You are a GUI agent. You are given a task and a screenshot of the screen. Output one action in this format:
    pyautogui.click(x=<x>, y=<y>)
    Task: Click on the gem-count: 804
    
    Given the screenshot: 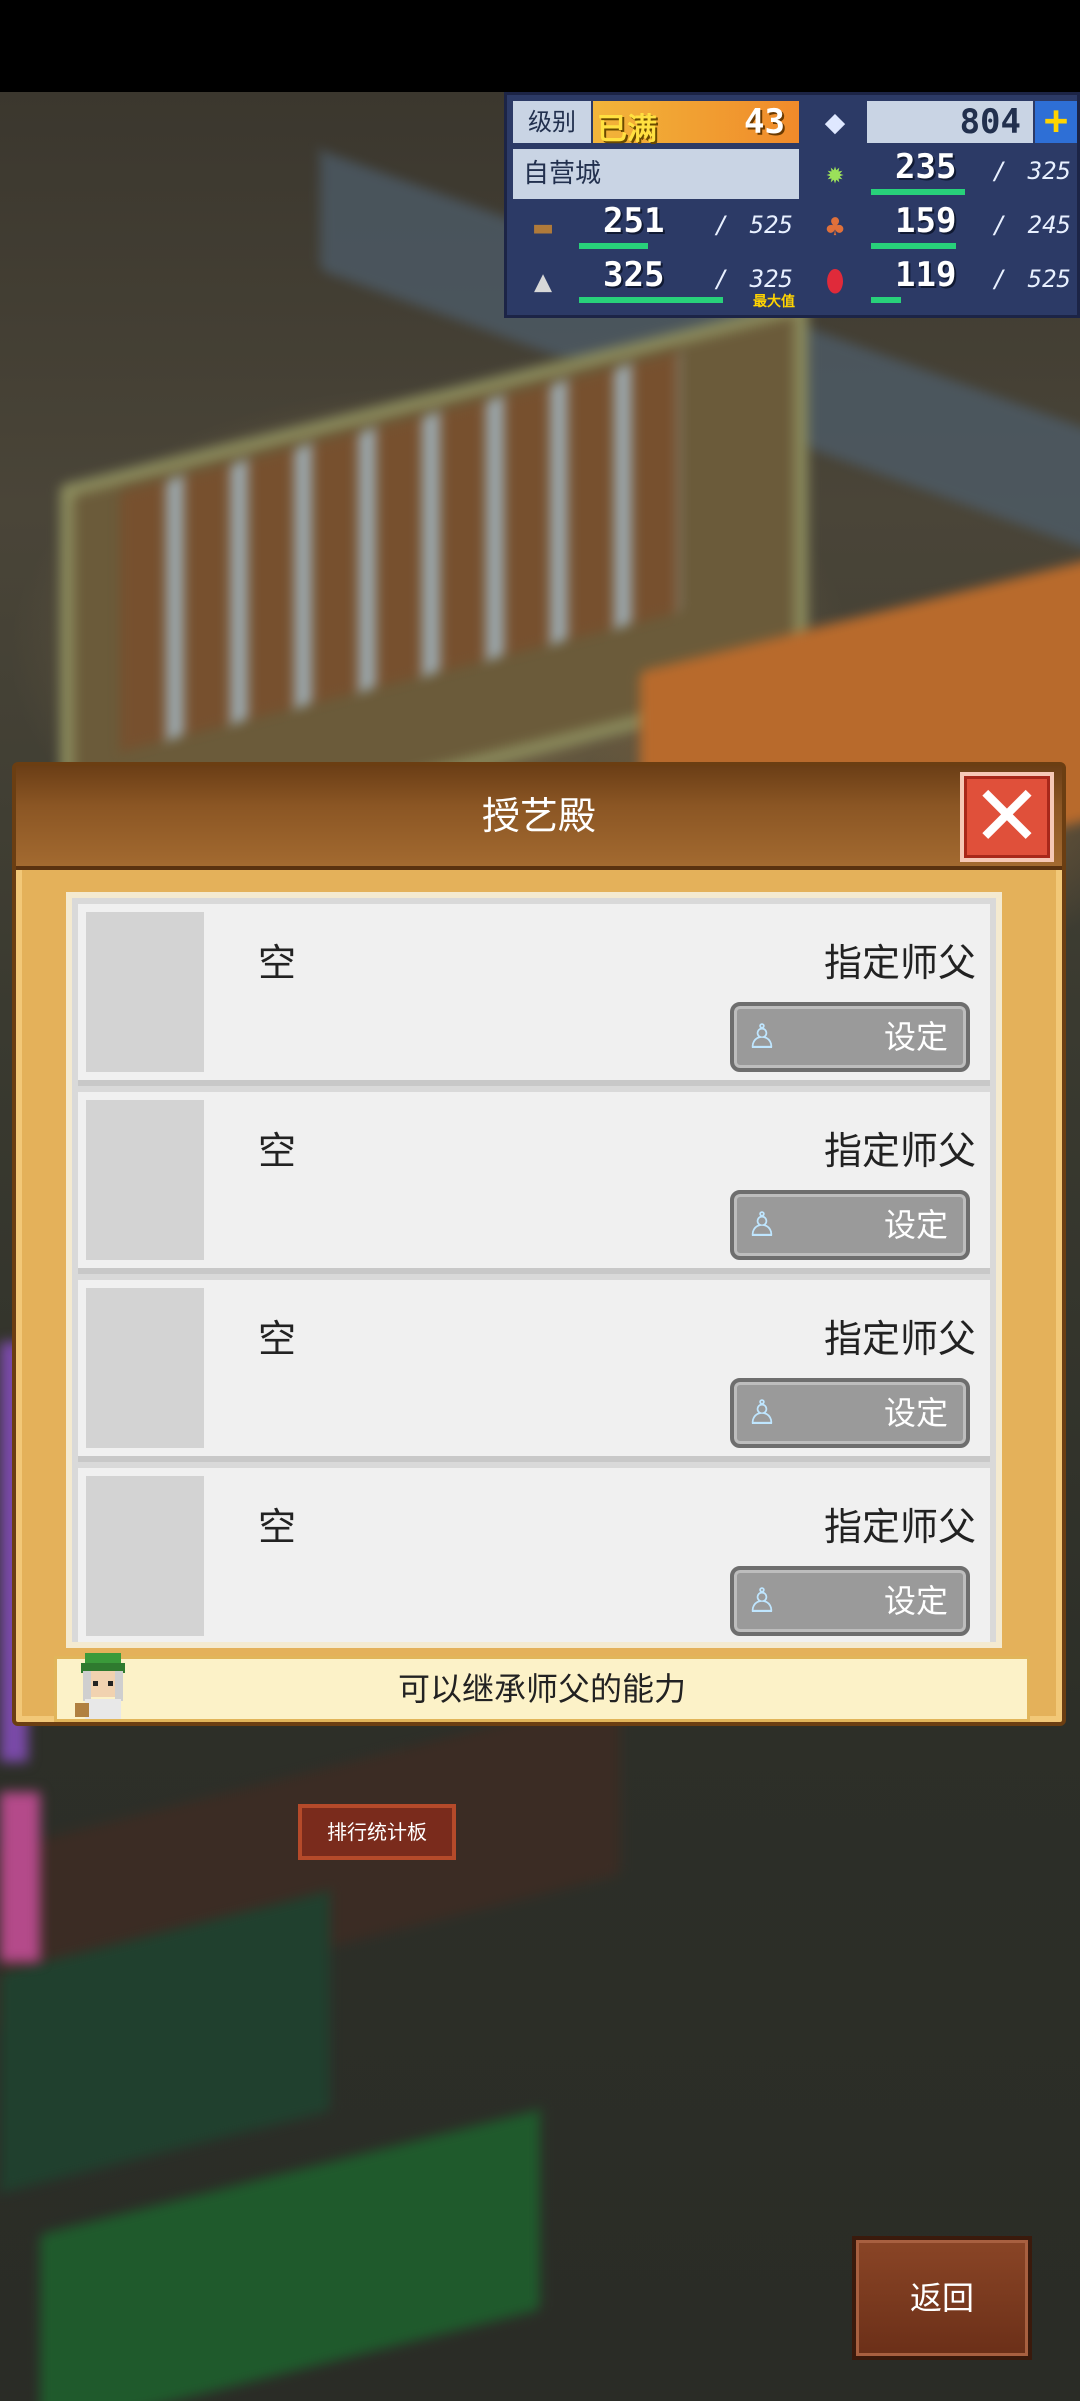 What is the action you would take?
    pyautogui.click(x=950, y=122)
    